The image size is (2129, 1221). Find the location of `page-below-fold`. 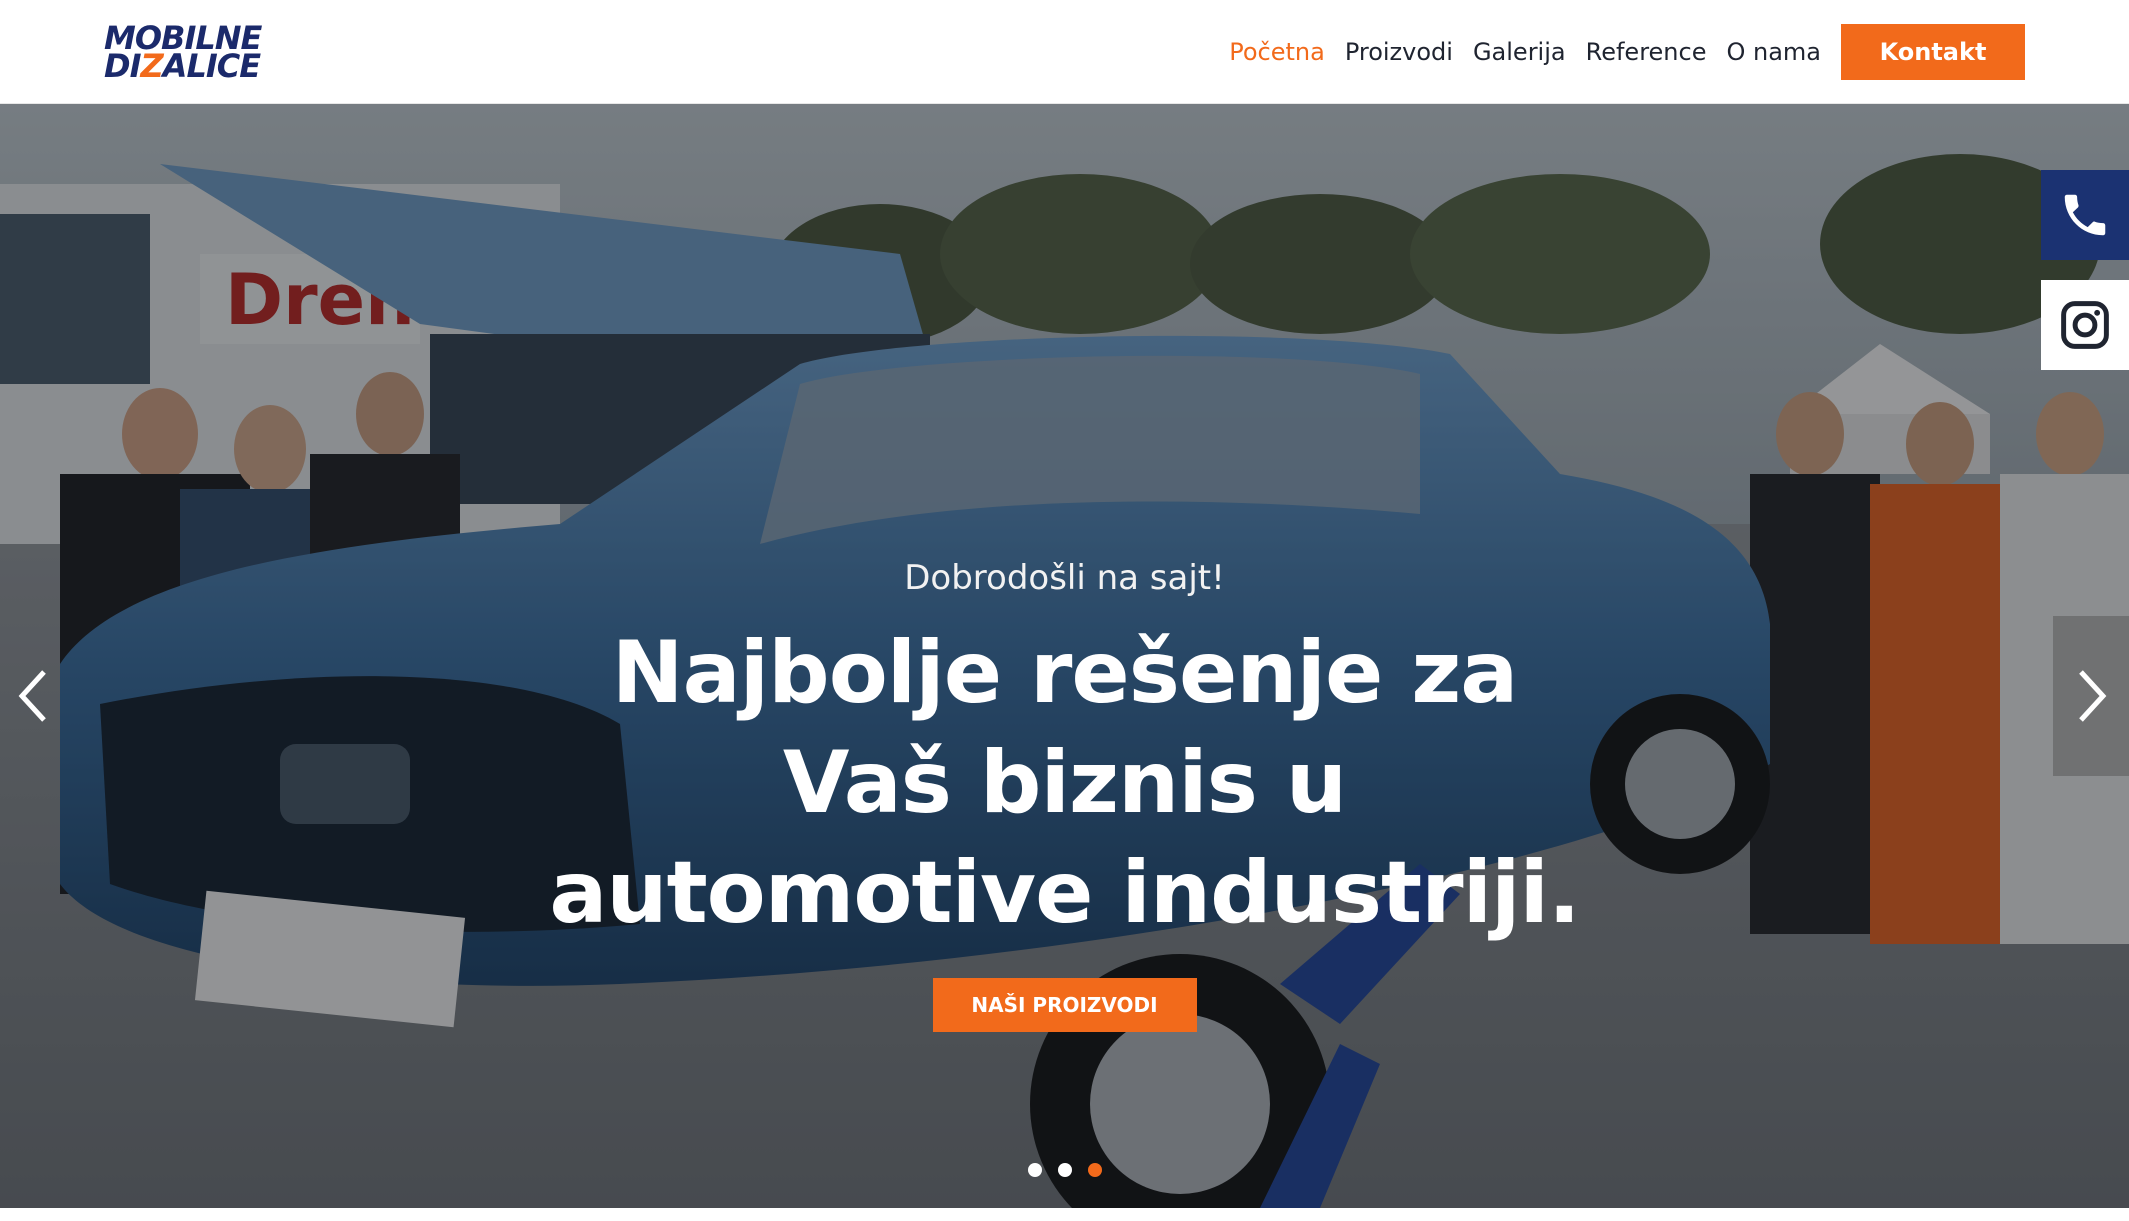

page-below-fold is located at coordinates (1064, 1214).